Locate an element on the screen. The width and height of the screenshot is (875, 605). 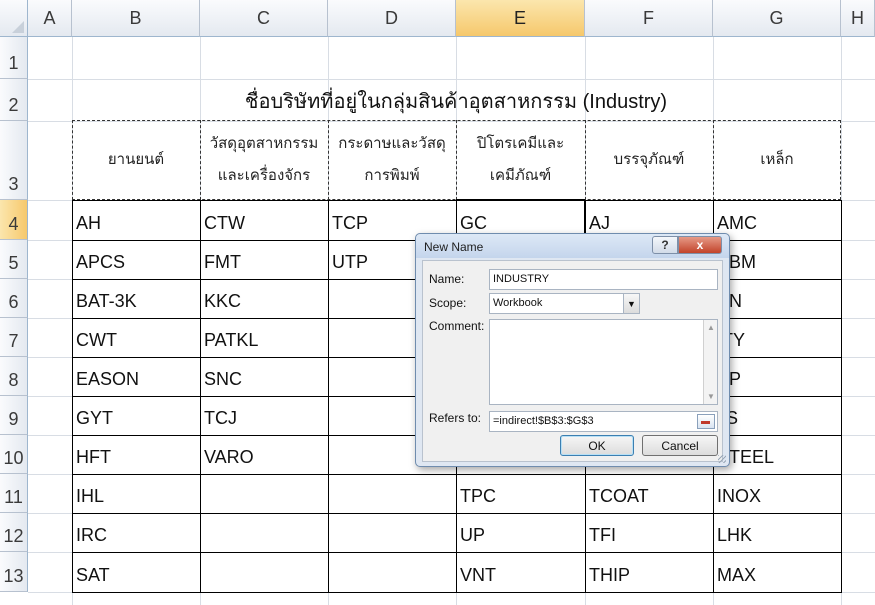
table-cell: EASON is located at coordinates (136, 376).